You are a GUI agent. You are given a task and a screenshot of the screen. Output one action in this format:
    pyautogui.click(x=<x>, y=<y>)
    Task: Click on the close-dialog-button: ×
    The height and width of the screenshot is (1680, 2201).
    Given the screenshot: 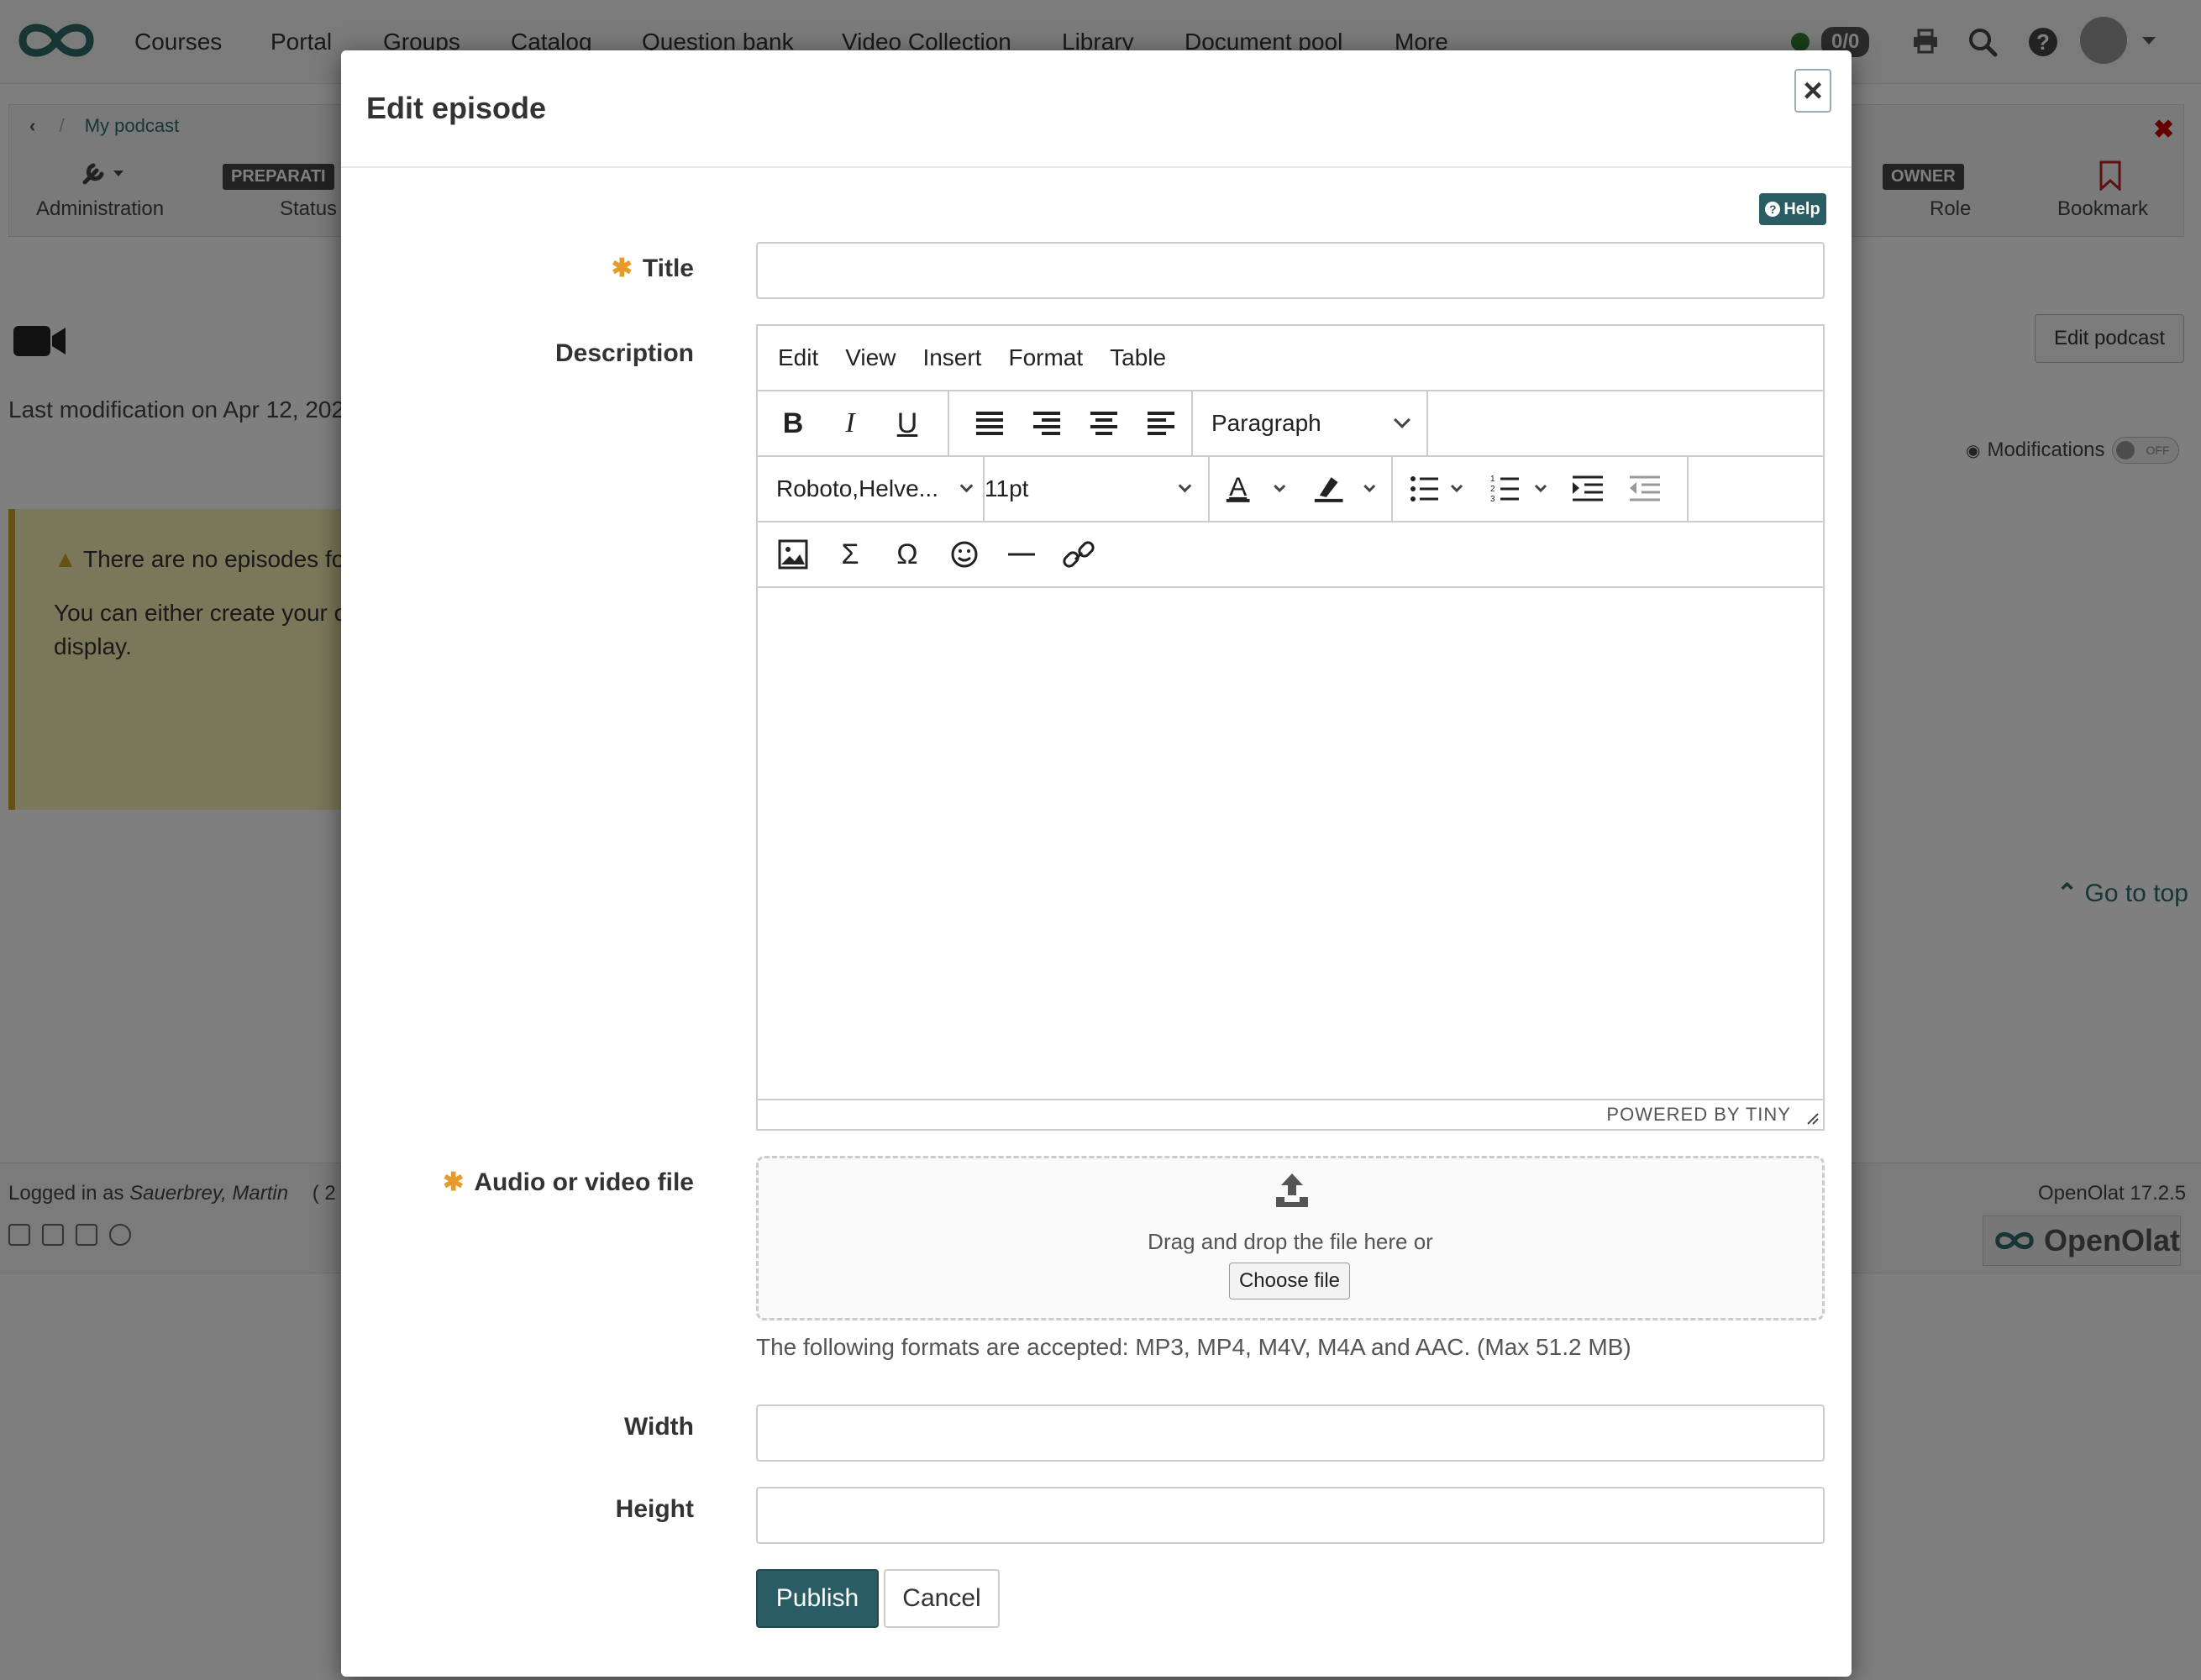 What is the action you would take?
    pyautogui.click(x=1812, y=91)
    